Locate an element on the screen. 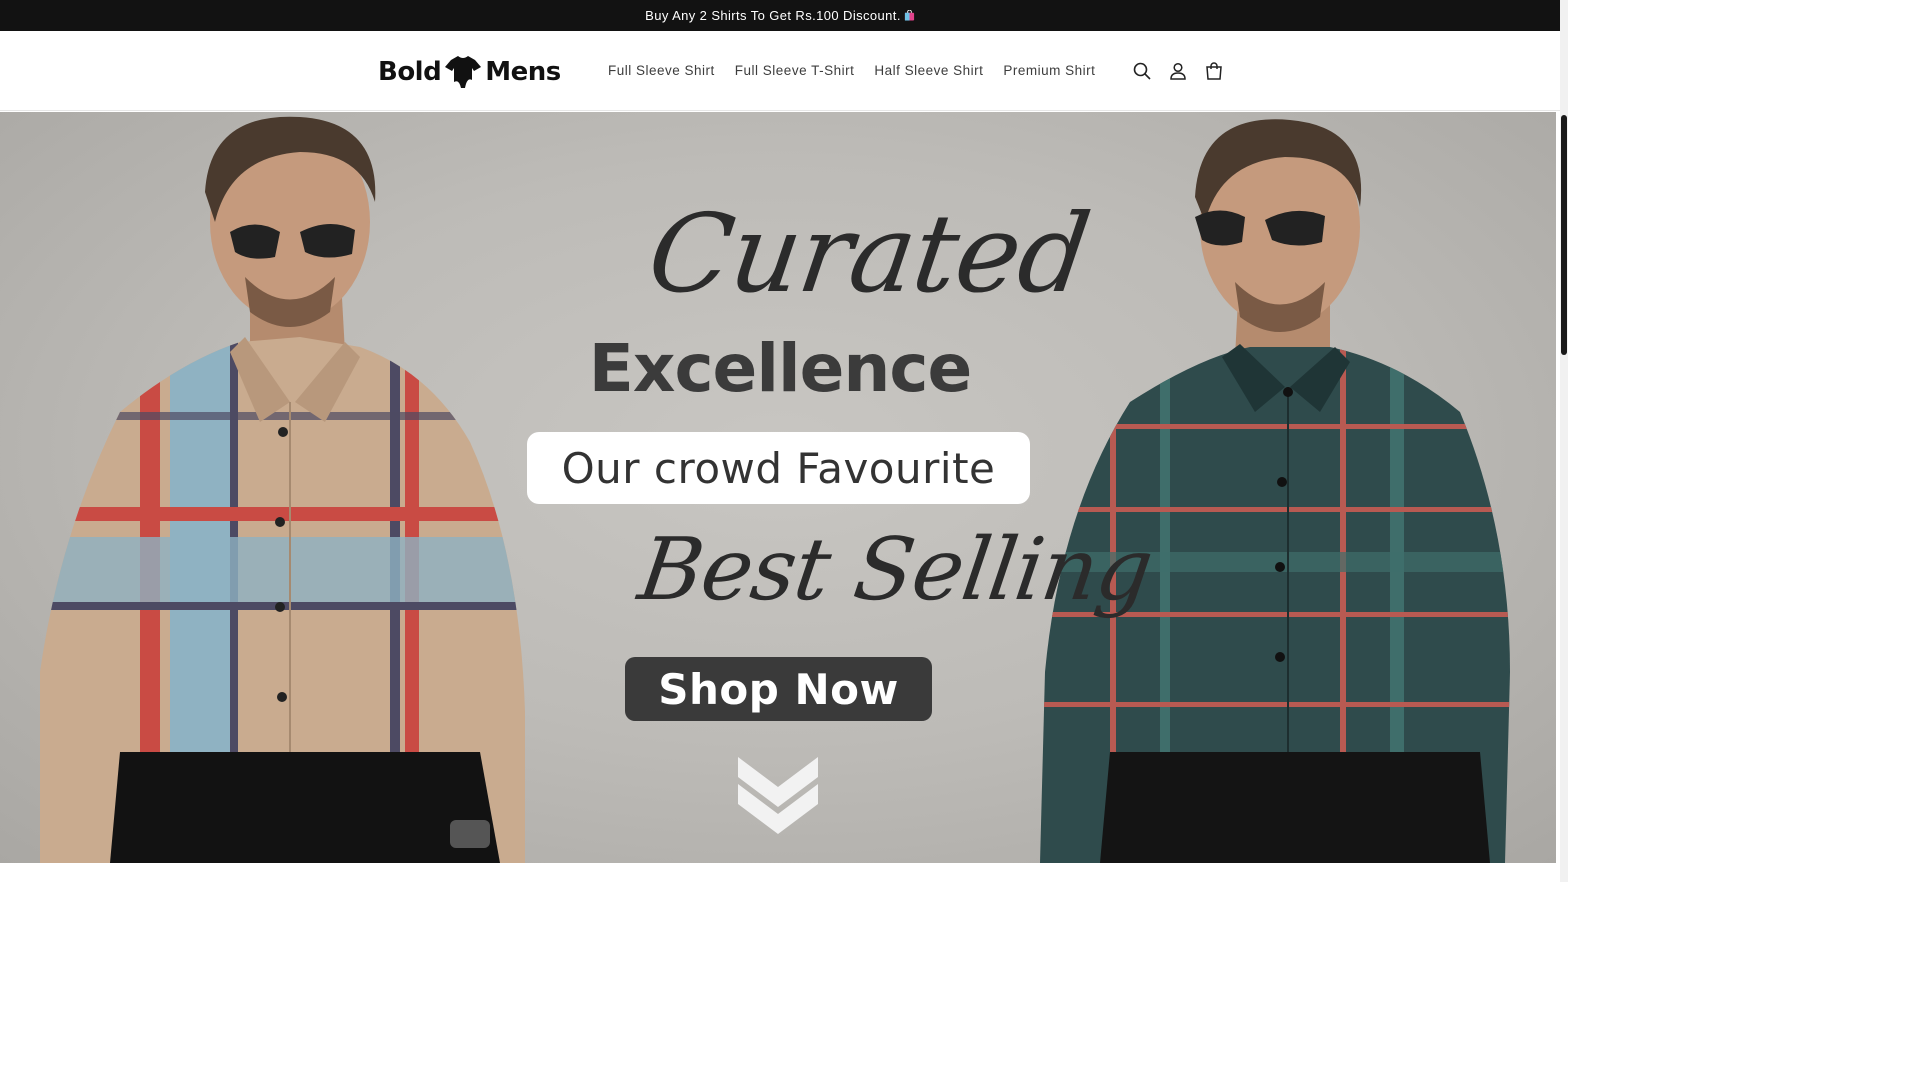  brand-name-right: Mens is located at coordinates (523, 72).